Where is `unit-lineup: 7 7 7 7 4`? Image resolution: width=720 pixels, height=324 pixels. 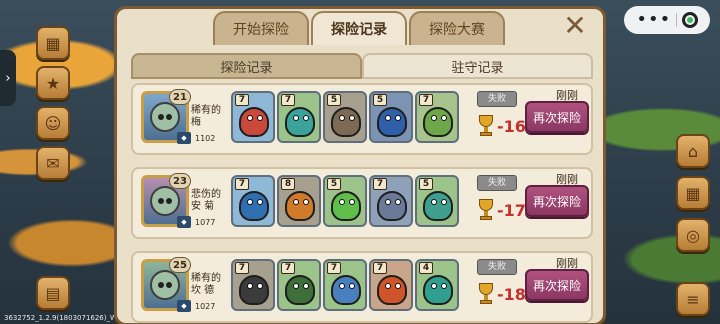 unit-lineup: 7 7 7 7 4 is located at coordinates (345, 285).